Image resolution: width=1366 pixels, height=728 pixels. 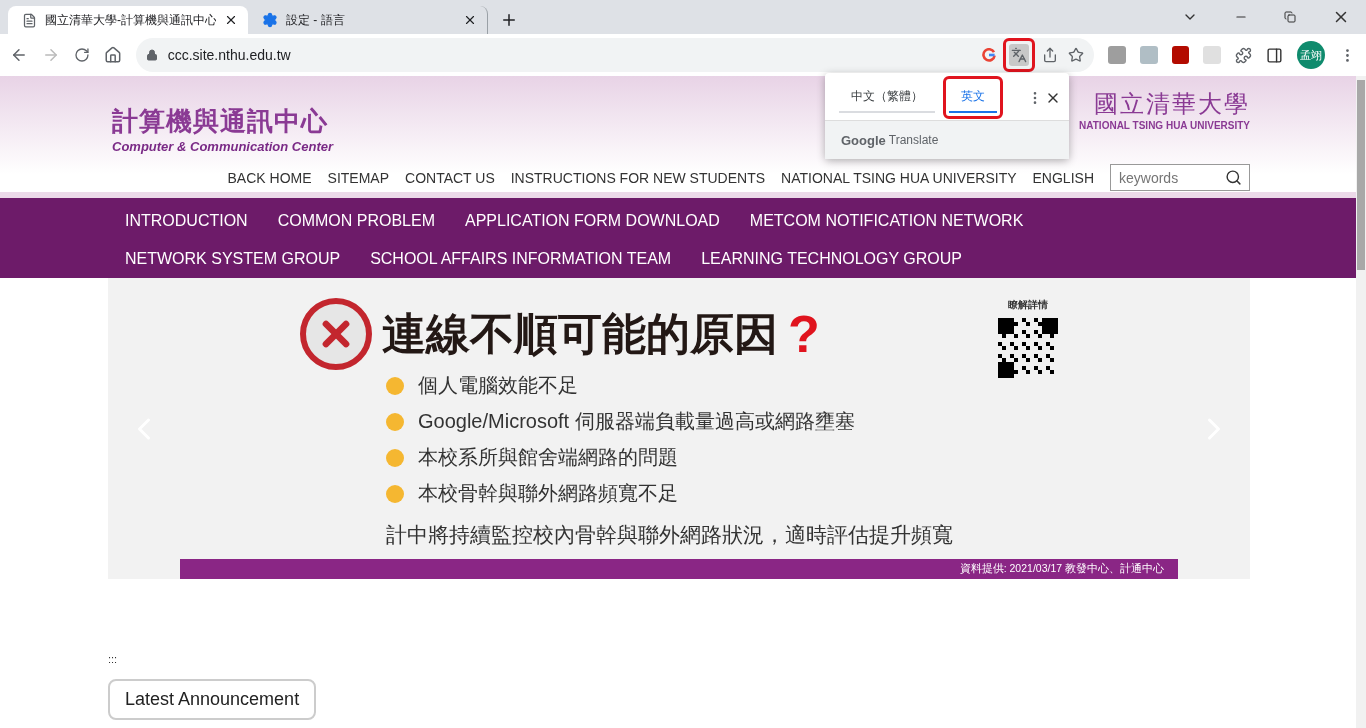 What do you see at coordinates (1028, 348) in the screenshot?
I see `qr-code` at bounding box center [1028, 348].